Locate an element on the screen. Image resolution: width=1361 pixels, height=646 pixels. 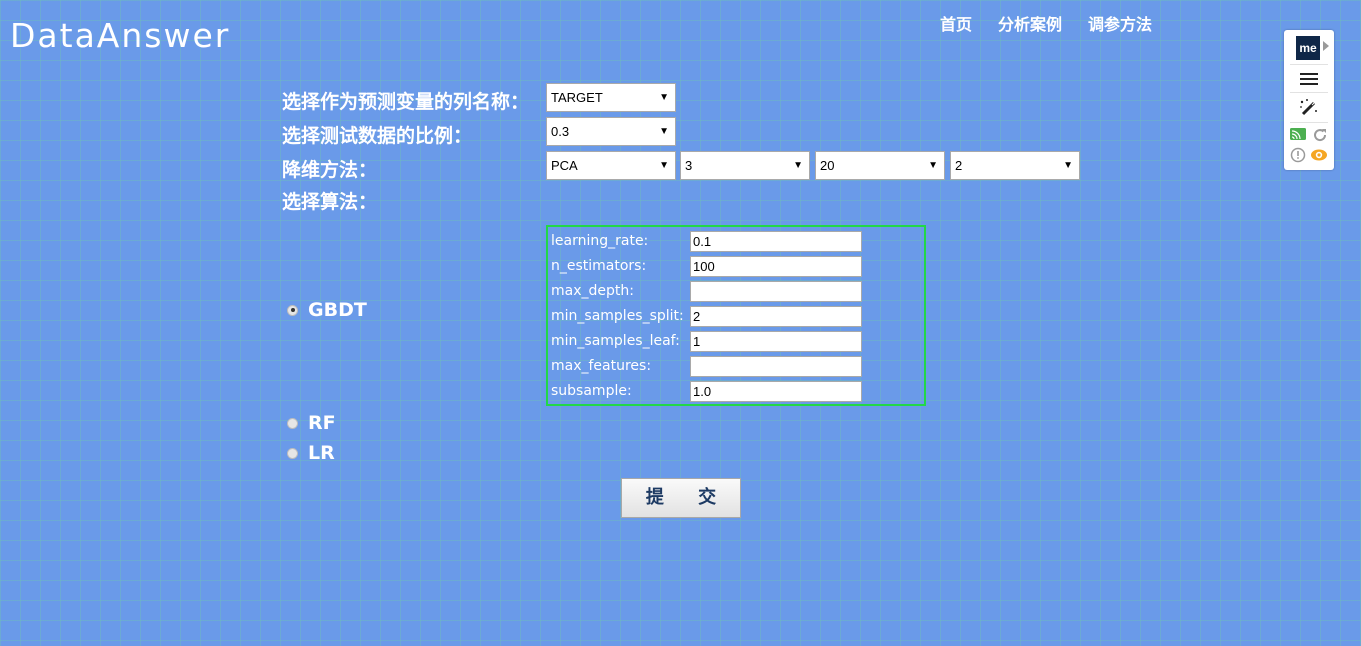
algorithm-option-gbdt: GBDT is located at coordinates (327, 310).